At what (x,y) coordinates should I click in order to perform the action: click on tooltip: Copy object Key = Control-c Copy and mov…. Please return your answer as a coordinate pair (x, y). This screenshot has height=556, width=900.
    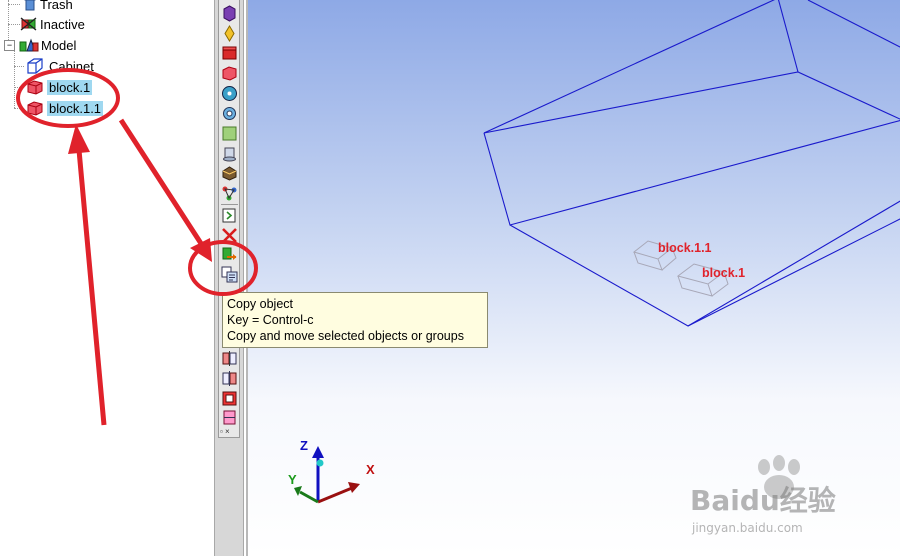
    Looking at the image, I should click on (355, 320).